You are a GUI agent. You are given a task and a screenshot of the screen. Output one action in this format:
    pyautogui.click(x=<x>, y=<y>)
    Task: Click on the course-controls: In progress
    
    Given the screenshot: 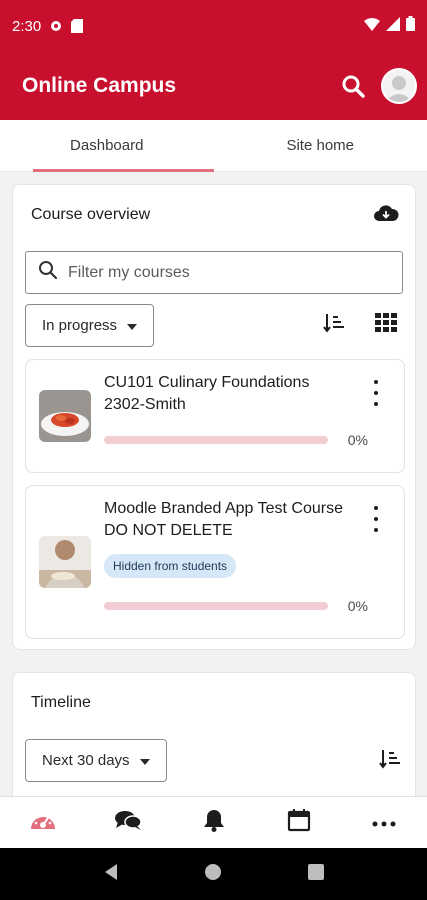 What is the action you would take?
    pyautogui.click(x=214, y=325)
    